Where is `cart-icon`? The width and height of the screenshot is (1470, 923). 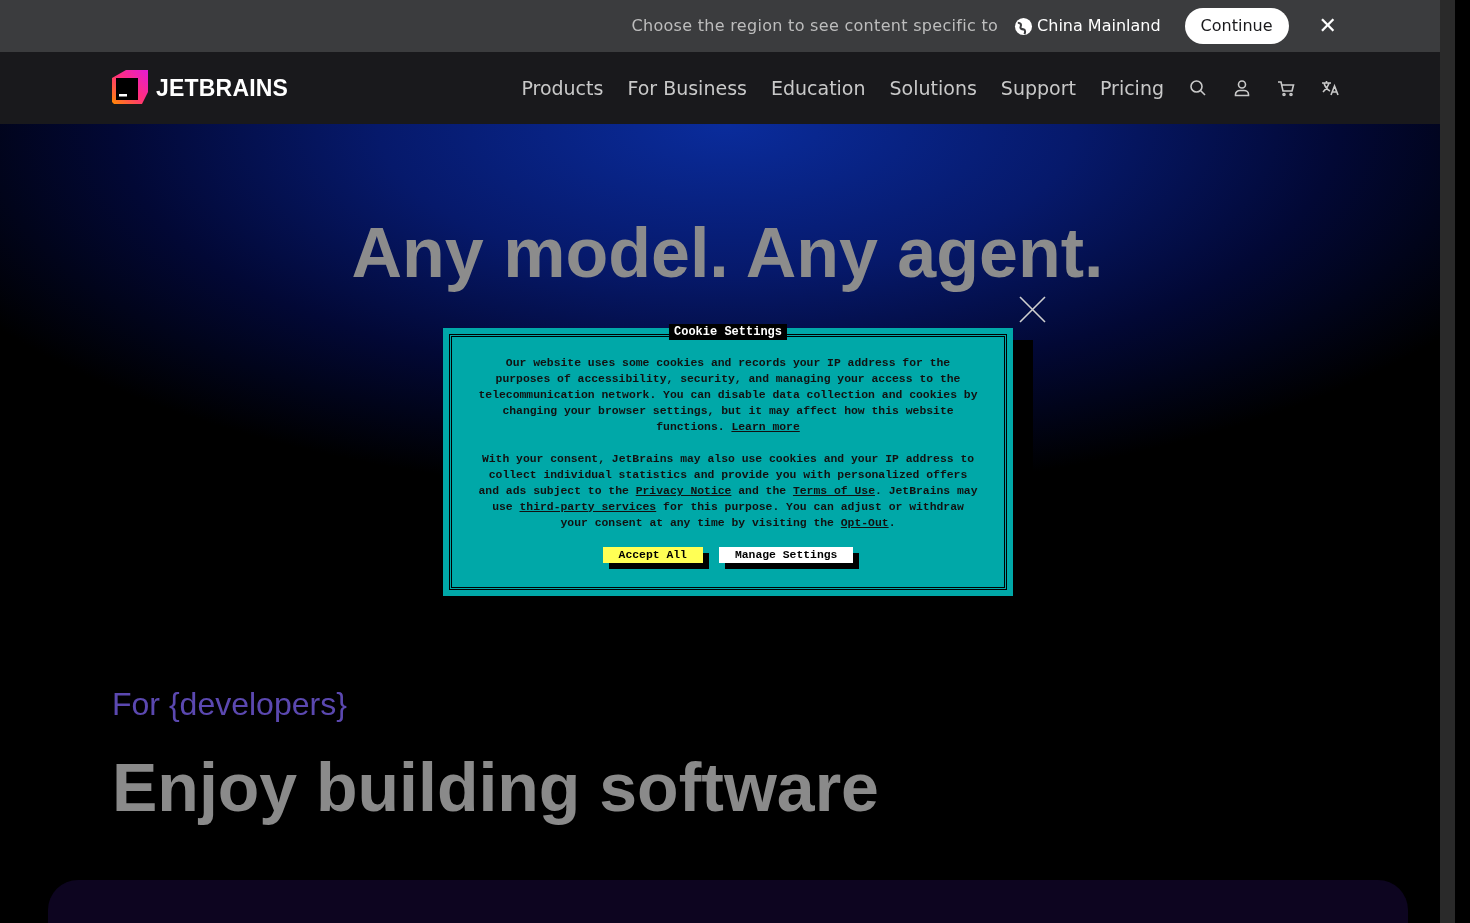 cart-icon is located at coordinates (1286, 88).